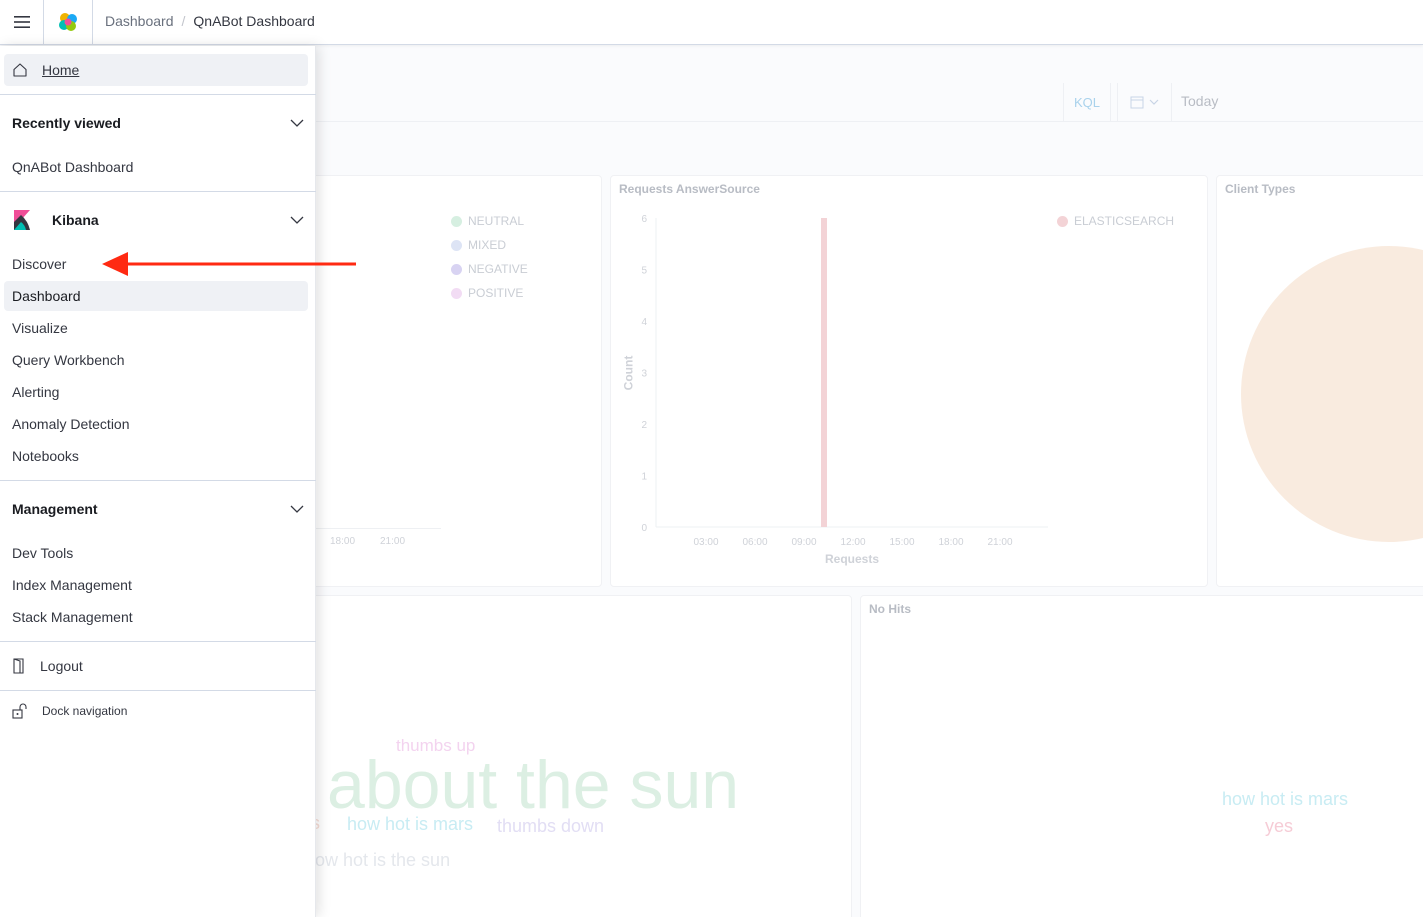 The image size is (1423, 917). What do you see at coordinates (496, 221) in the screenshot?
I see `legend-label: NEUTRAL` at bounding box center [496, 221].